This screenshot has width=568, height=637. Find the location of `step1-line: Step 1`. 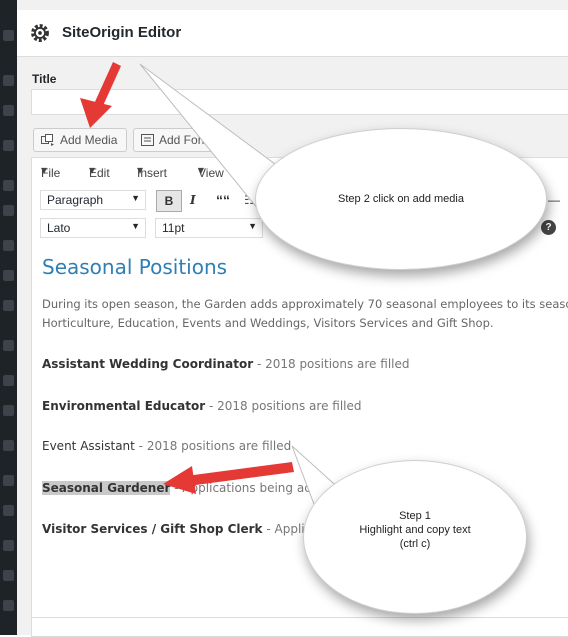

step1-line: Step 1 is located at coordinates (415, 516).